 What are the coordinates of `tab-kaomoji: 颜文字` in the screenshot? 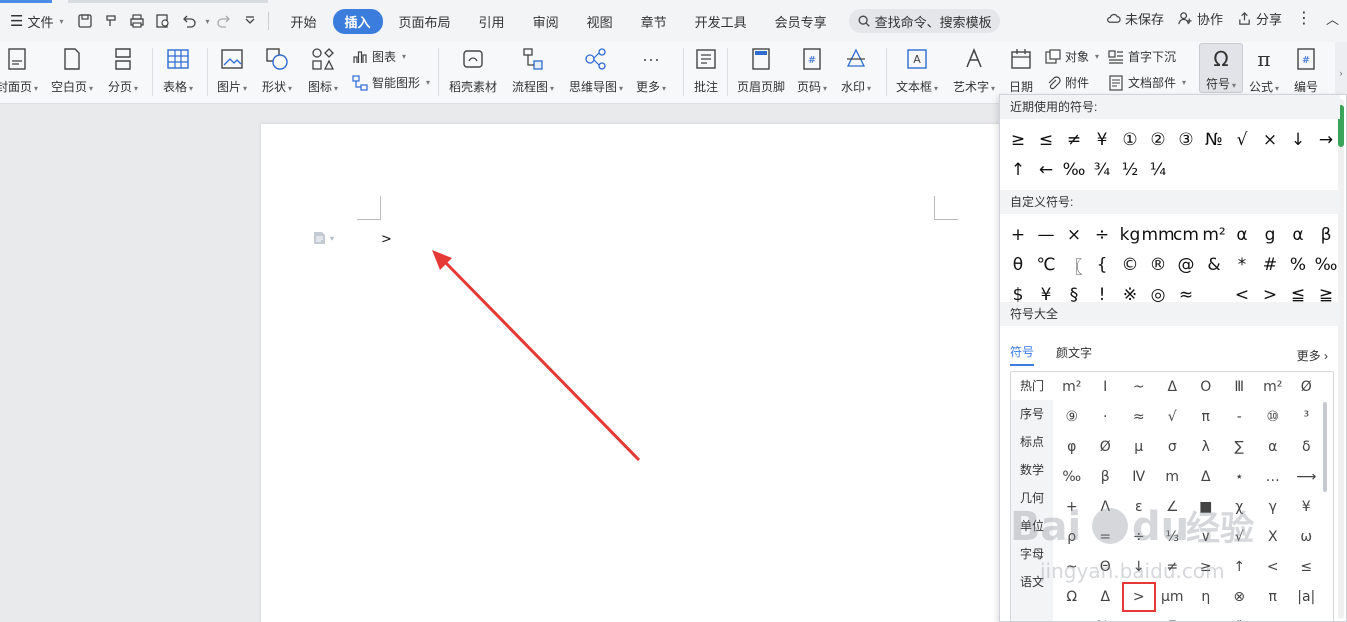 It's located at (1074, 354).